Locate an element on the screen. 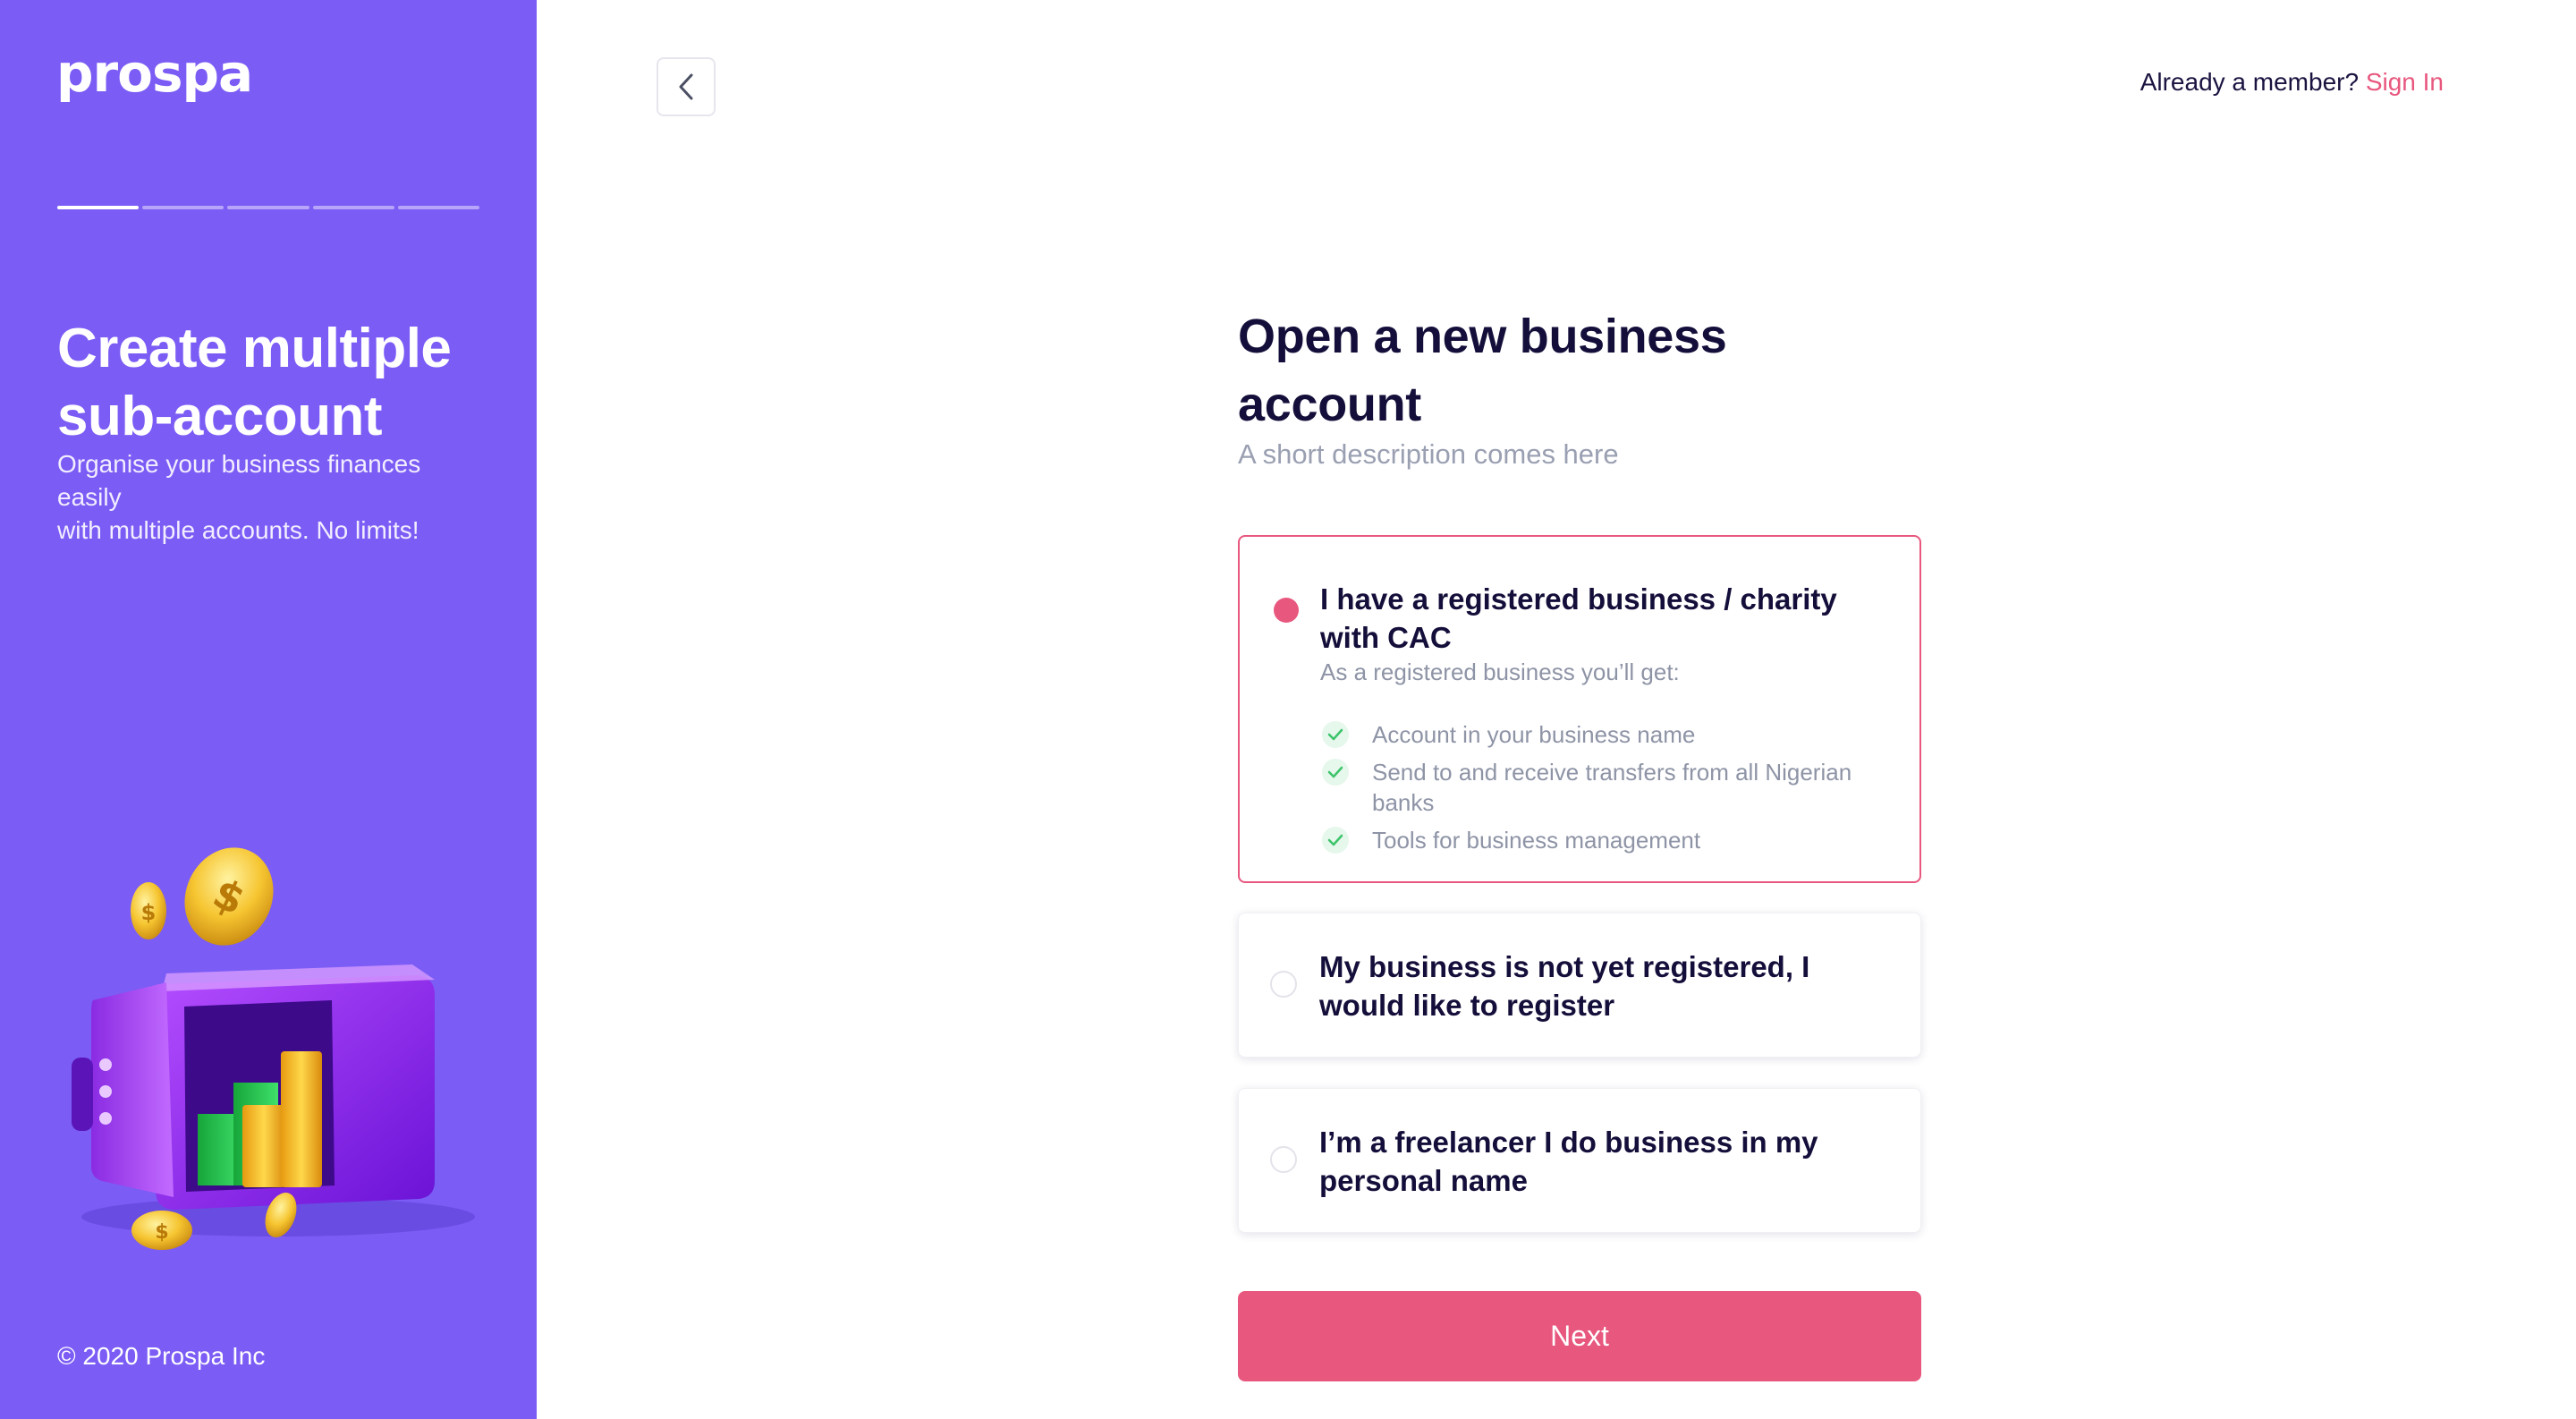 This screenshot has height=1419, width=2576. safe-with-coins-illustration: $ $ $ is located at coordinates (273, 1048).